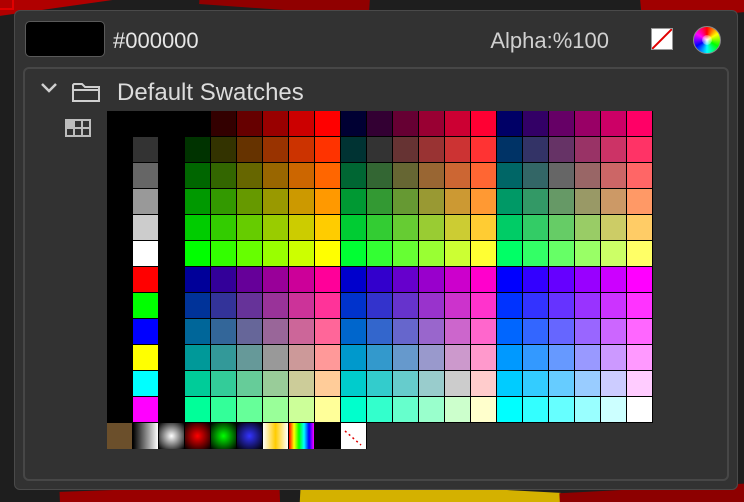 This screenshot has width=744, height=502. Describe the element at coordinates (707, 40) in the screenshot. I see `color-wheel-icon` at that location.